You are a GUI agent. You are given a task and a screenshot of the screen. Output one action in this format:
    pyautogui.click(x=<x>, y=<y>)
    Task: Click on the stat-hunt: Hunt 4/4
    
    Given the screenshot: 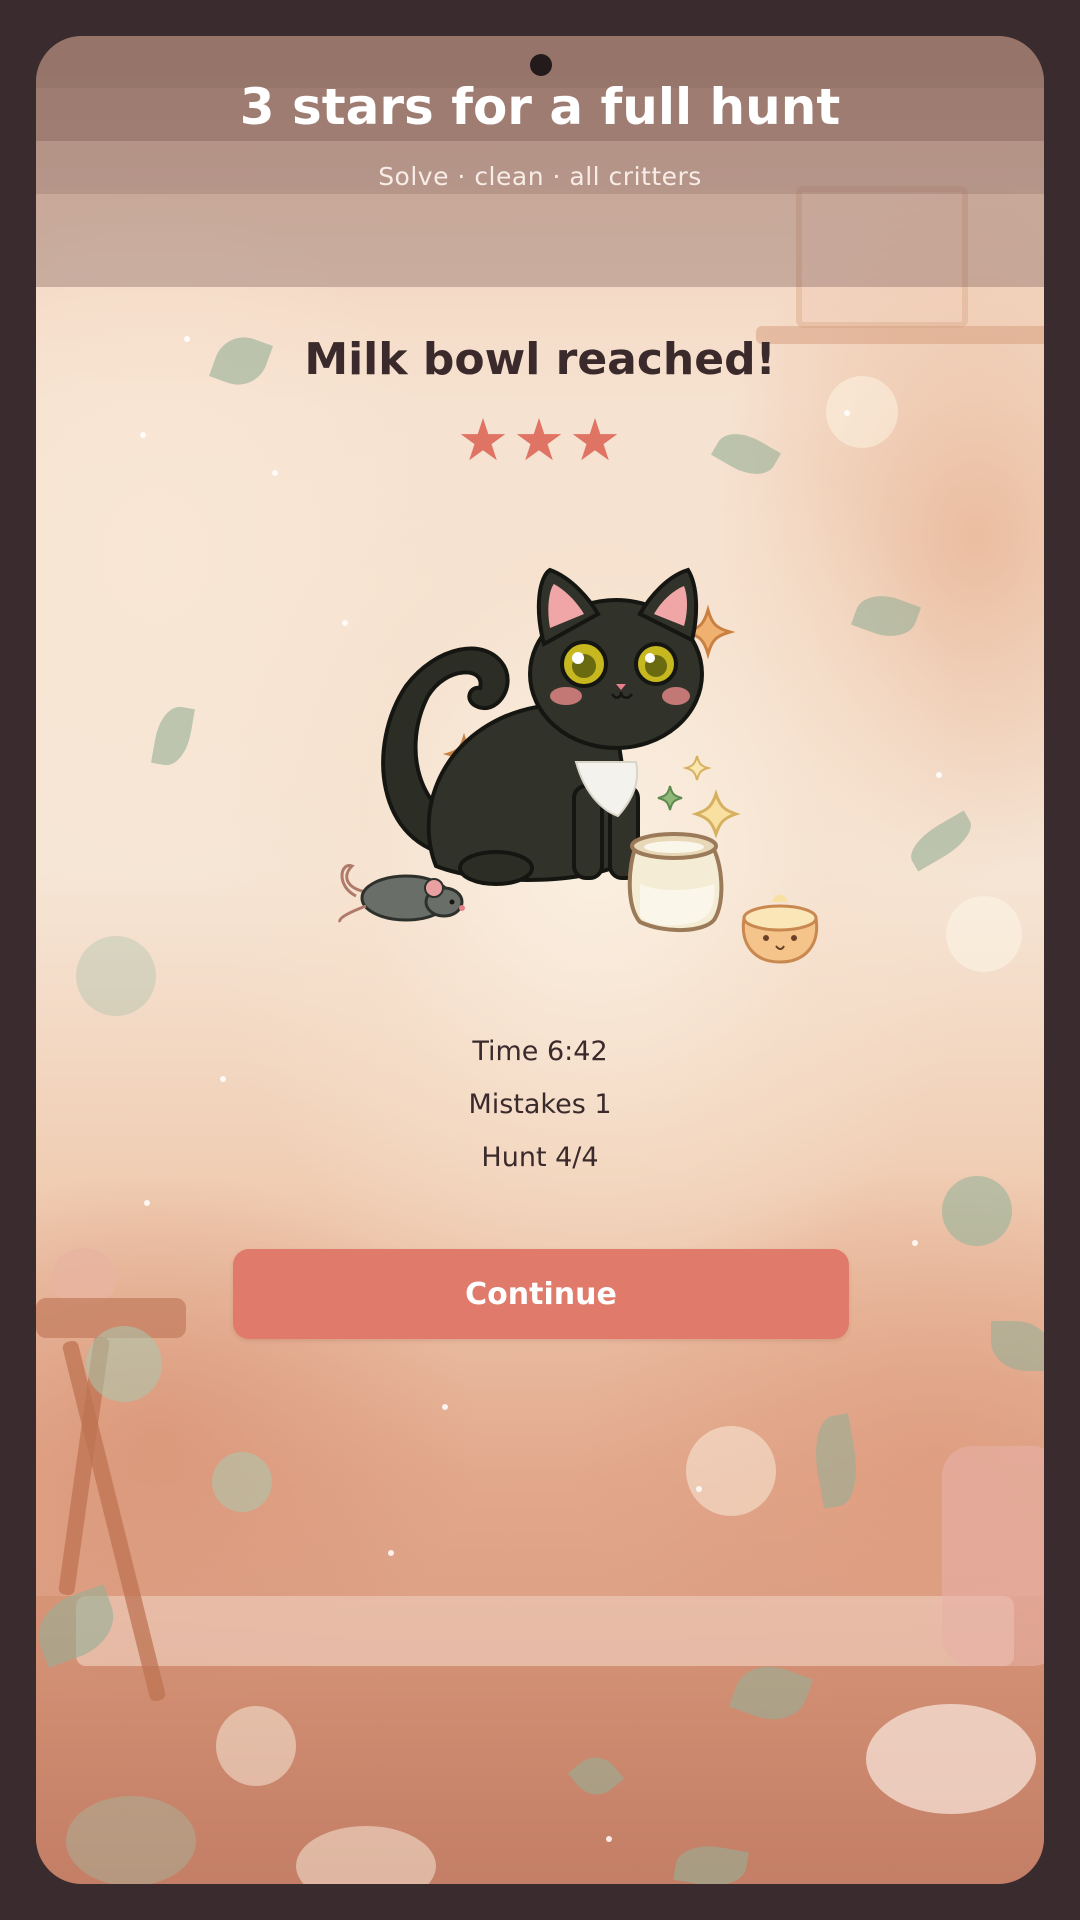 What is the action you would take?
    pyautogui.click(x=540, y=1157)
    